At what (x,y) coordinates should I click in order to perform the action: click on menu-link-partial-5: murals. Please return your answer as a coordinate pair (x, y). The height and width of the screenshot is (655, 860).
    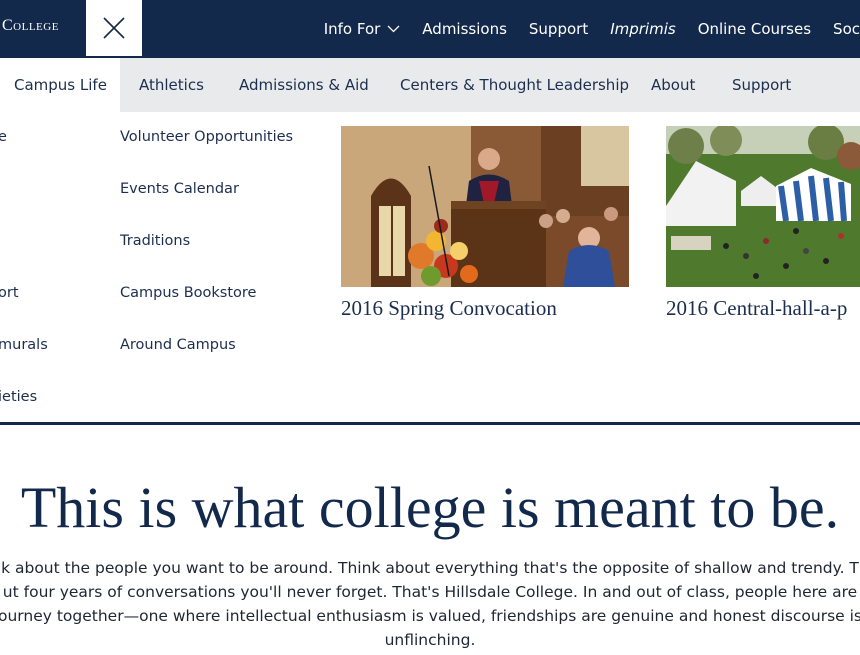
    Looking at the image, I should click on (24, 345).